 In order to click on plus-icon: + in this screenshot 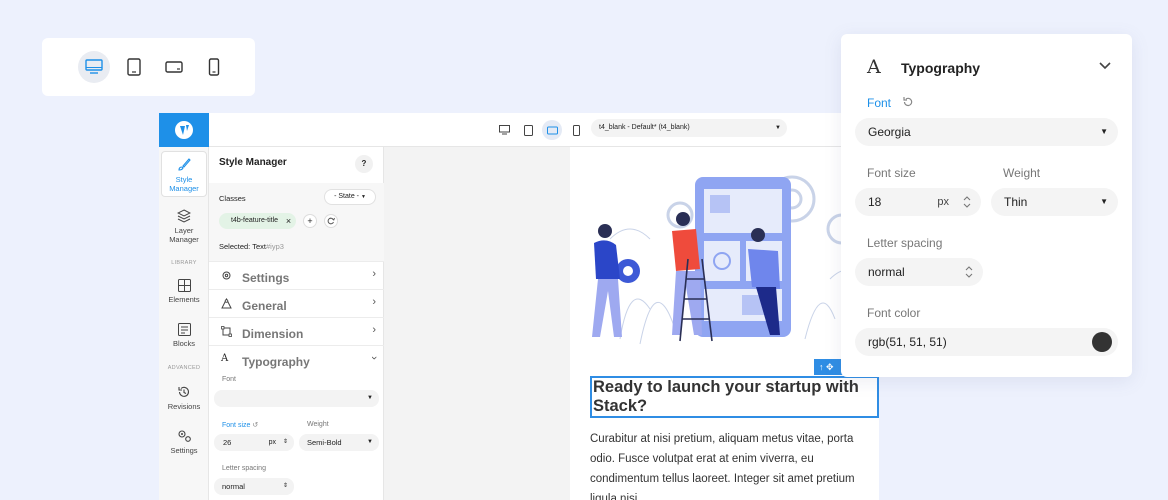, I will do `click(310, 221)`.